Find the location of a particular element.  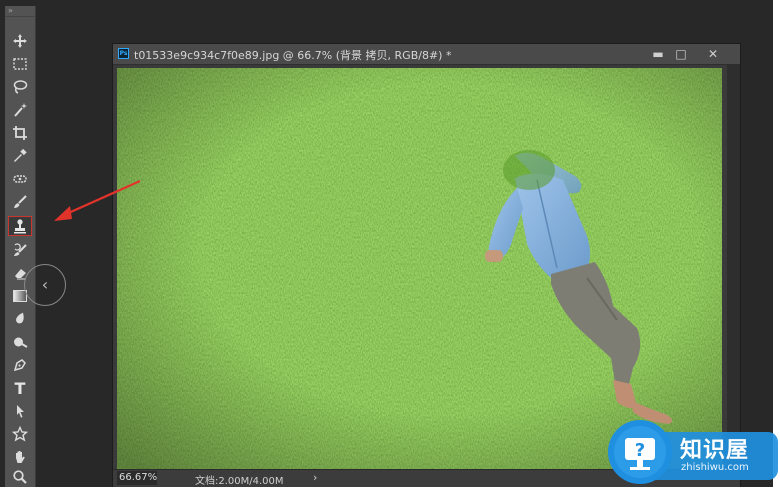

magic-wand-tool is located at coordinates (20, 110).